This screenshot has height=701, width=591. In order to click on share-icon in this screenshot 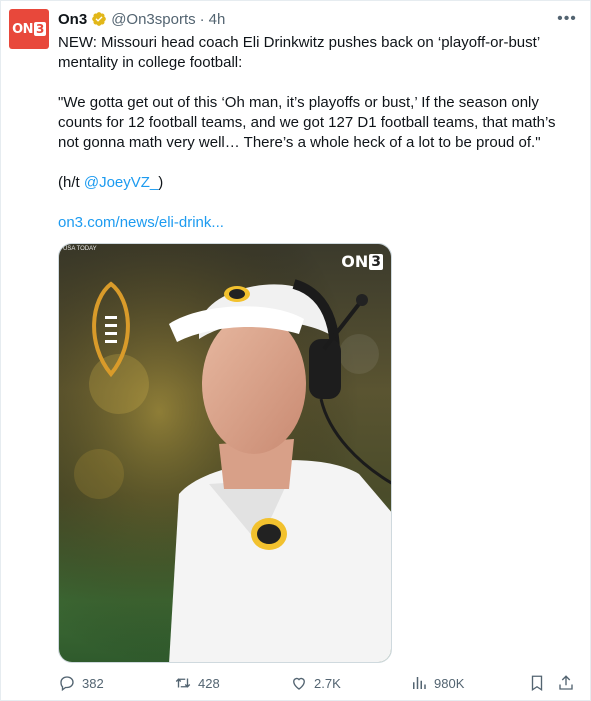, I will do `click(566, 682)`.